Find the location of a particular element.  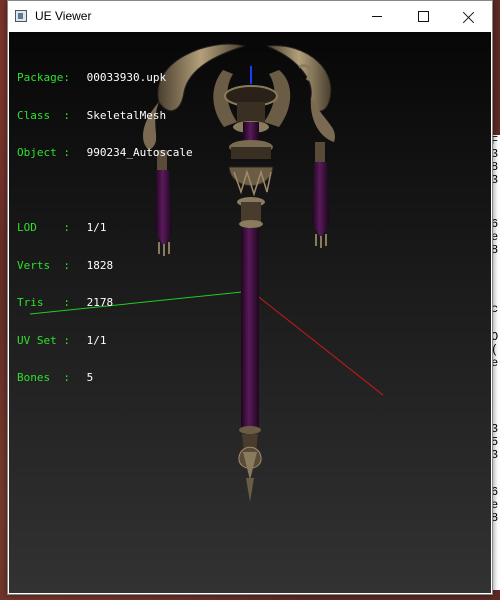

info-object: Object : 990234_Autoscale is located at coordinates (105, 152).